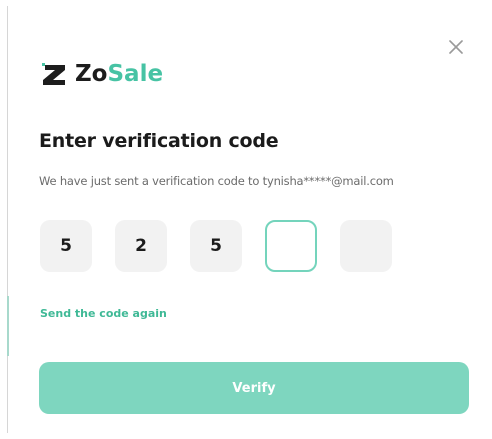 This screenshot has height=439, width=492. Describe the element at coordinates (91, 74) in the screenshot. I see `brand-name-part1: Zo` at that location.